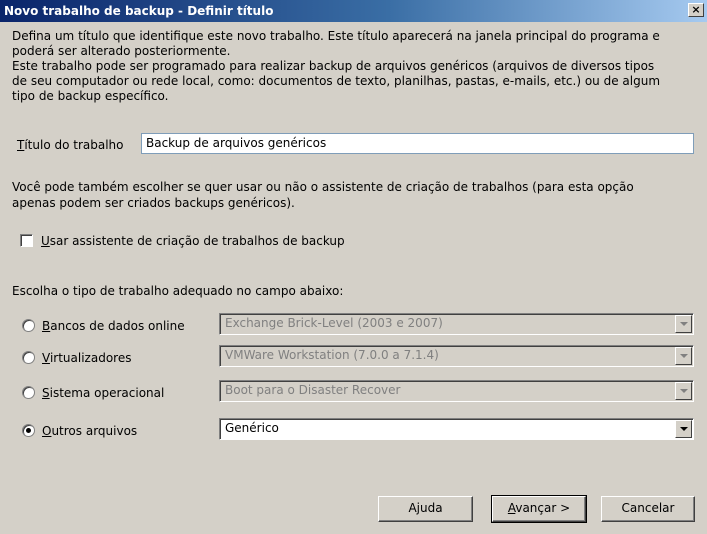  I want to click on online-databases-select: Exchange Brick-Level (2003 e 2007), so click(456, 324).